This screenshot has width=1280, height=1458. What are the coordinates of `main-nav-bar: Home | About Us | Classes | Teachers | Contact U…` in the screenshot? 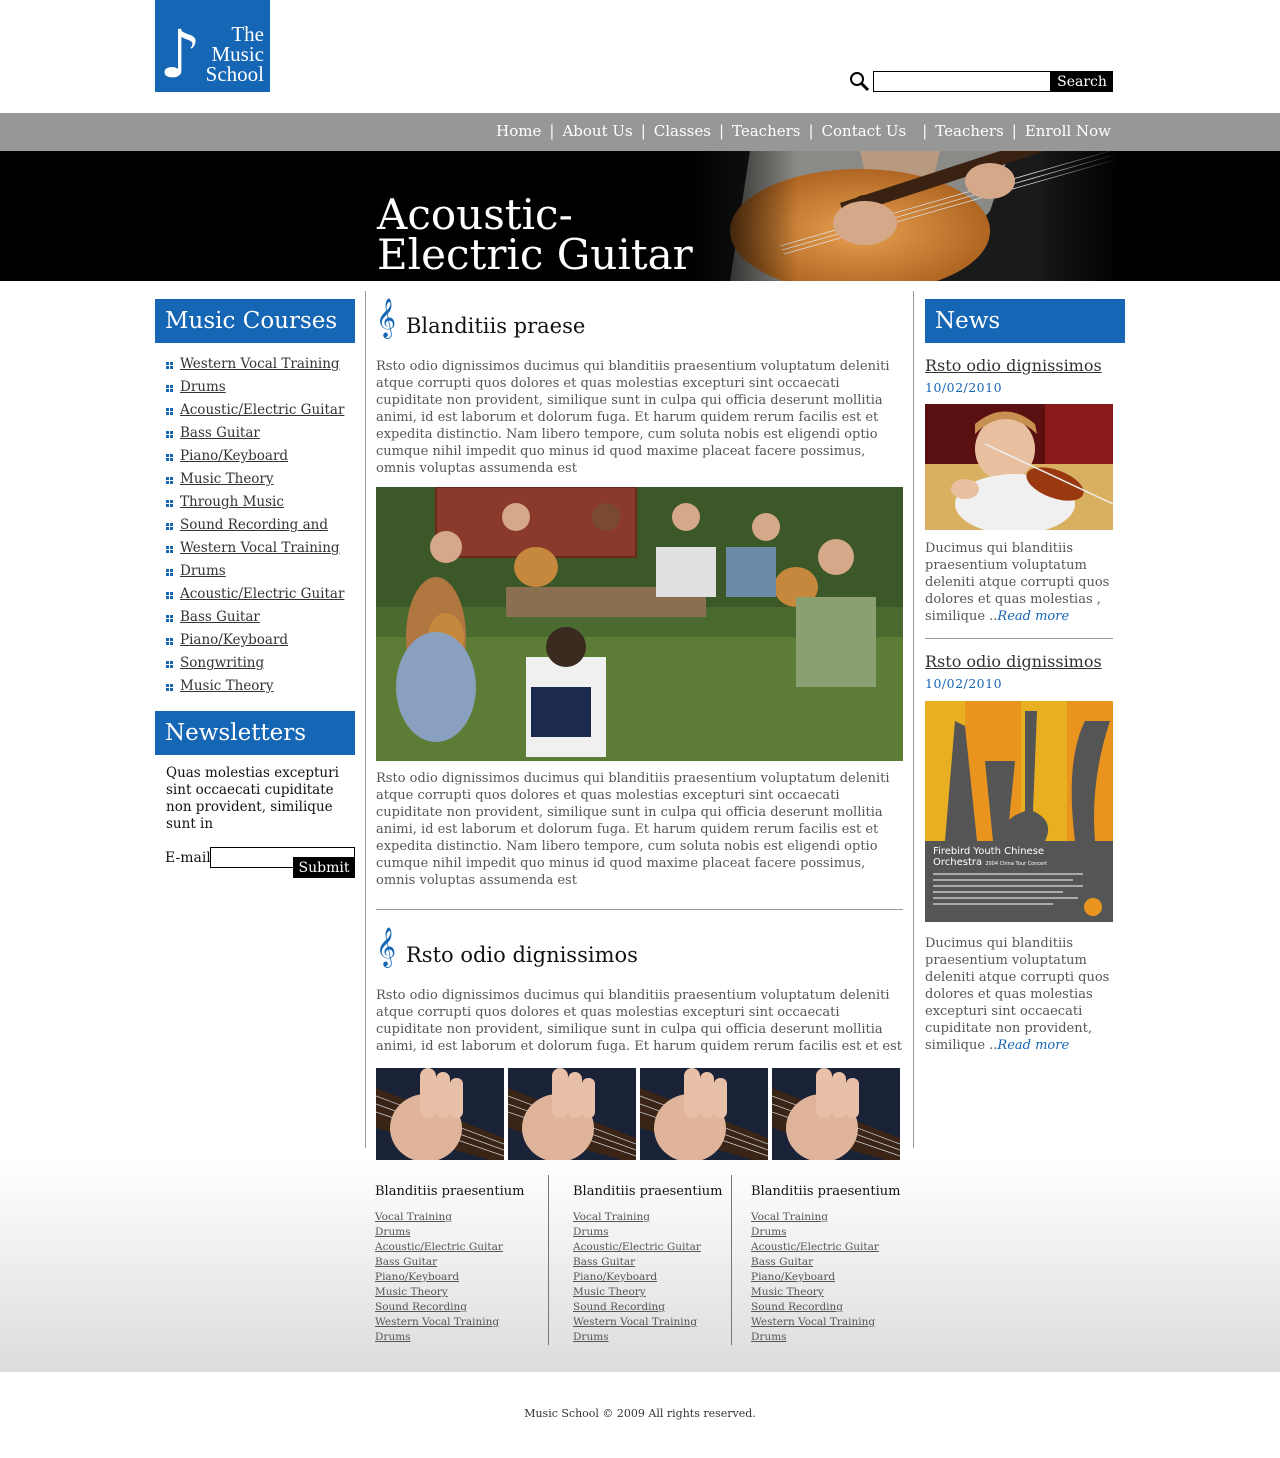 It's located at (640, 132).